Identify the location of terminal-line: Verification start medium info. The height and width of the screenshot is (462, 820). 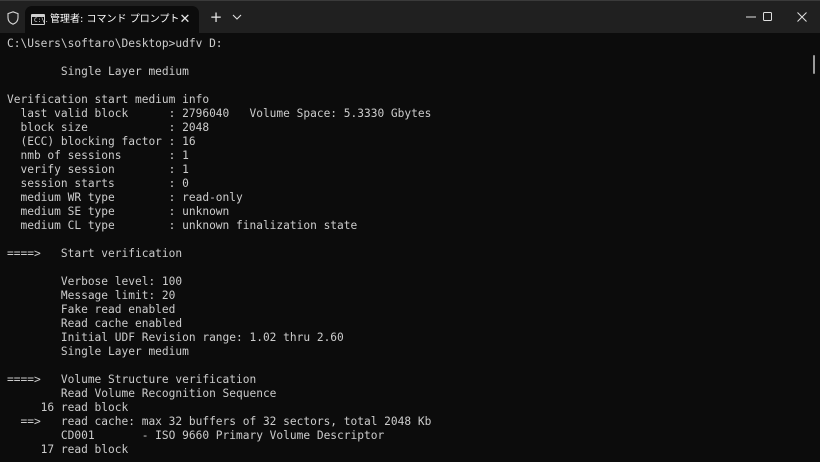
(108, 99).